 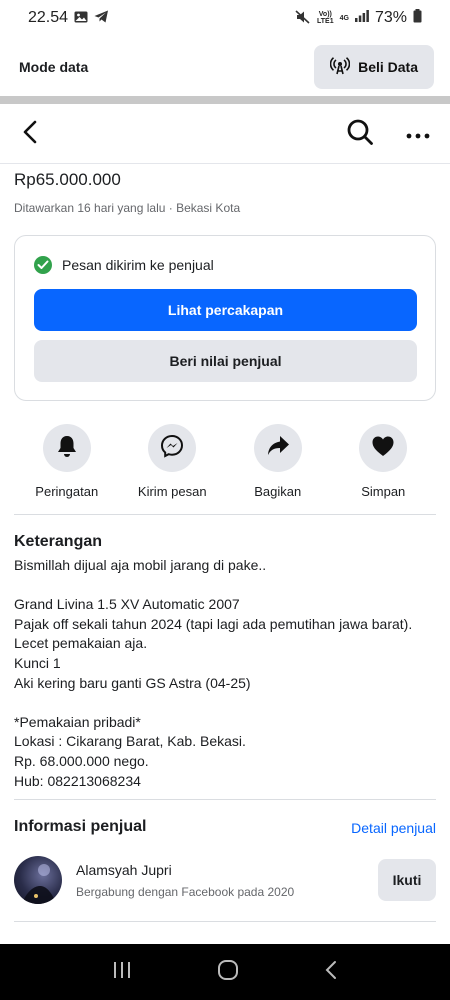 I want to click on broadcast-icon, so click(x=340, y=67).